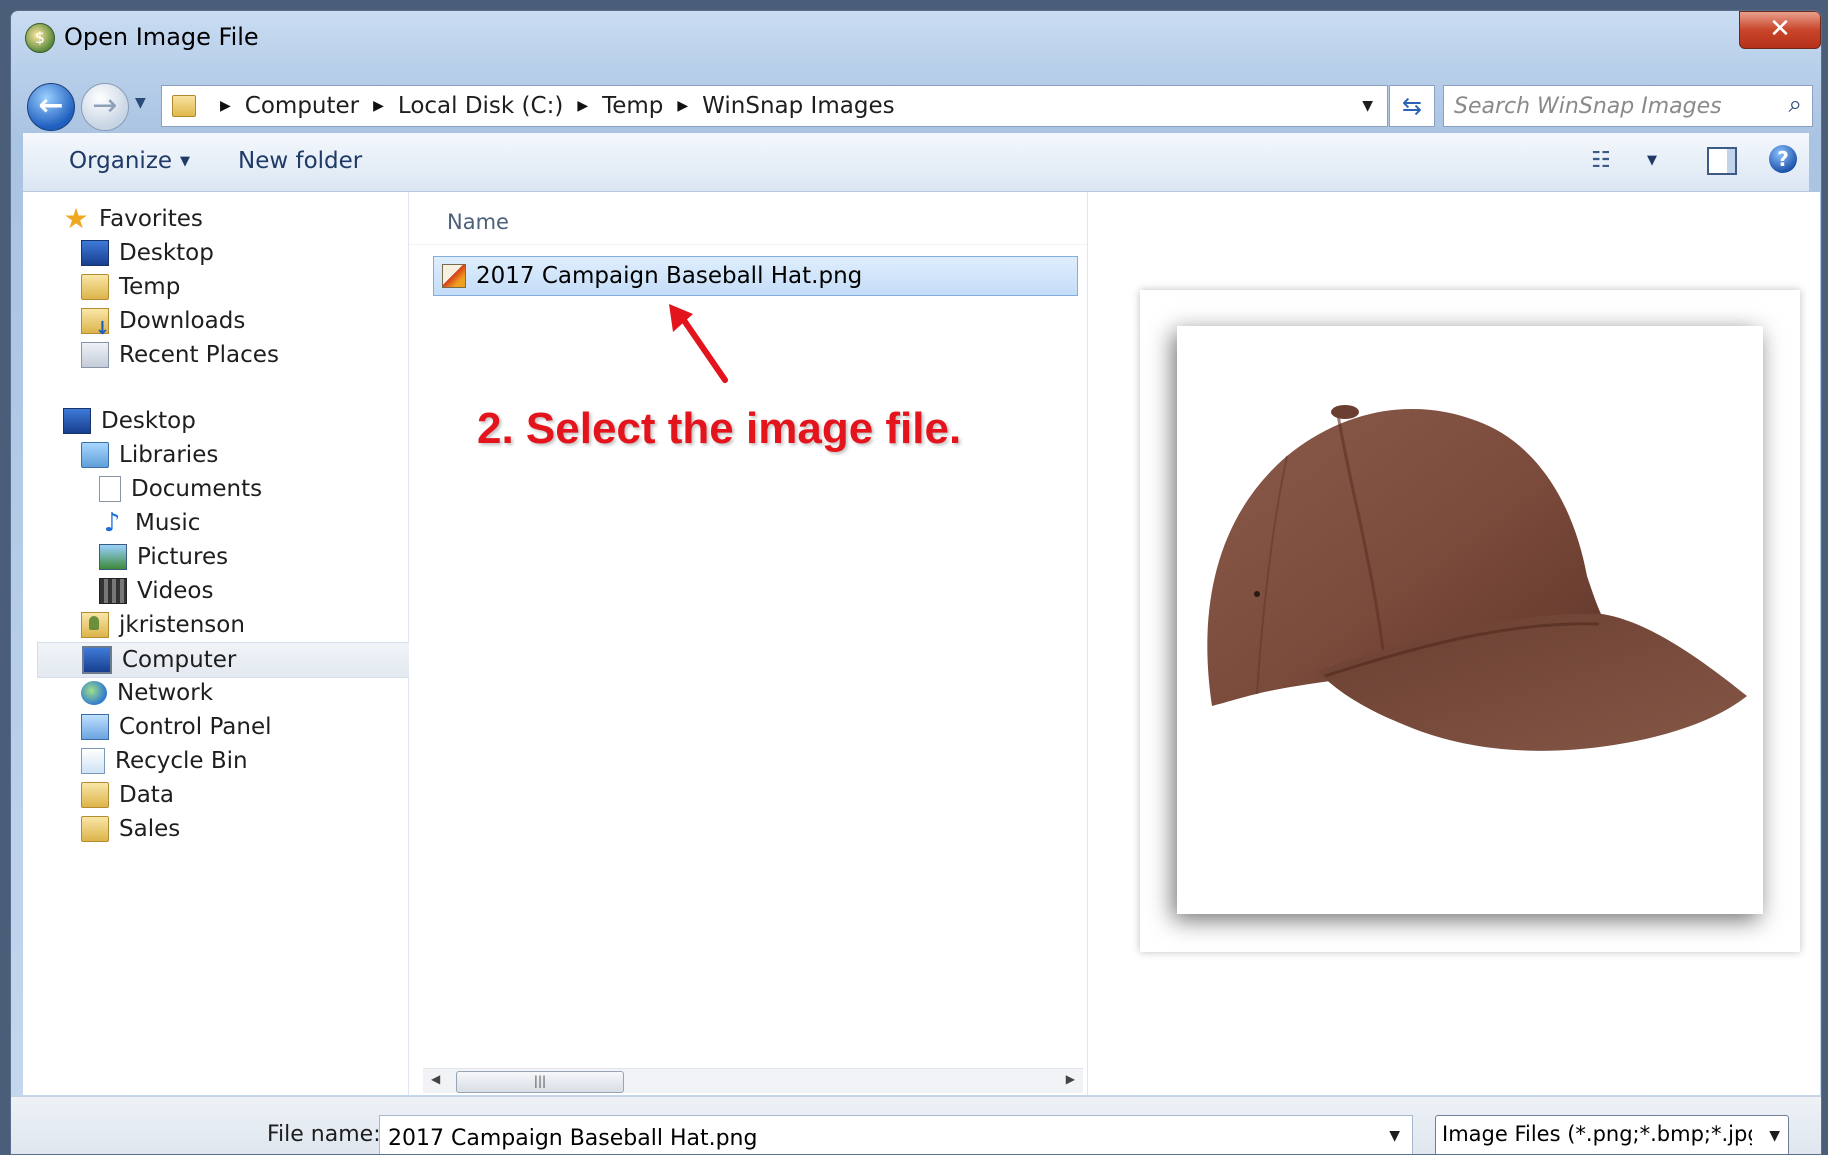 This screenshot has width=1828, height=1155. What do you see at coordinates (151, 219) in the screenshot?
I see `nav-label: Favorites` at bounding box center [151, 219].